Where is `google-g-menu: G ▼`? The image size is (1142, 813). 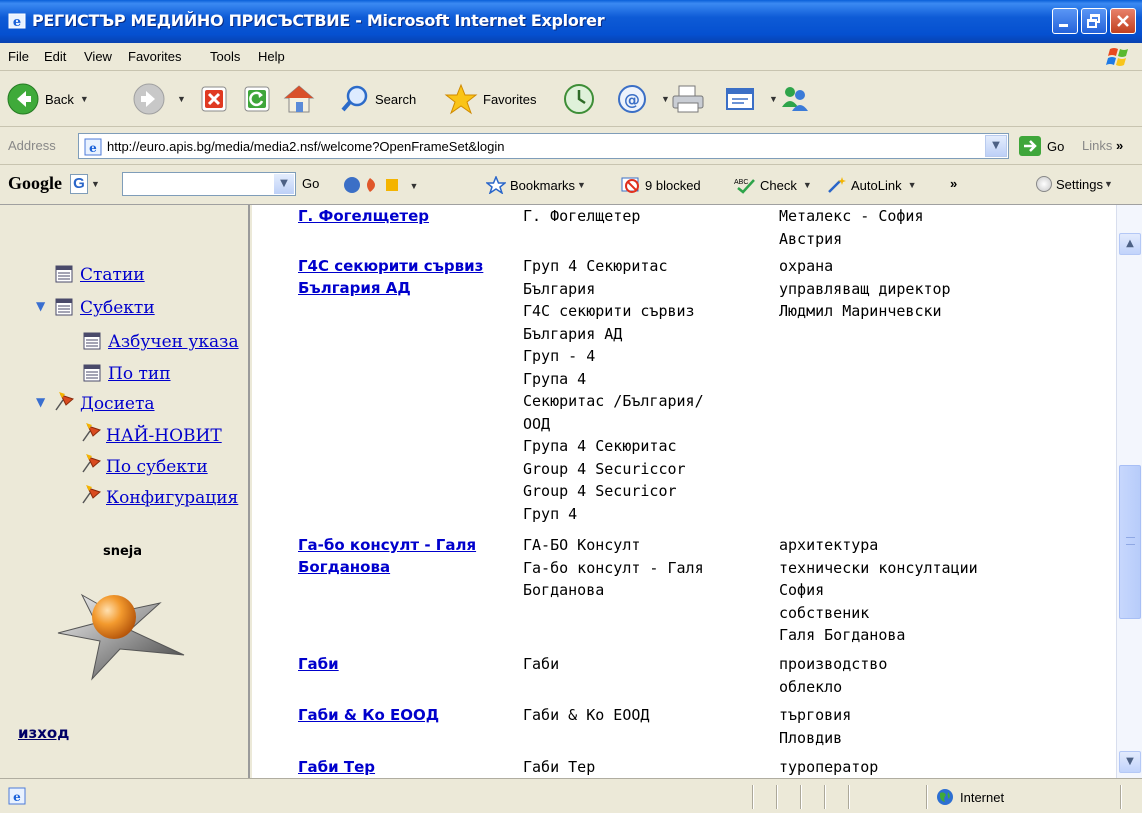 google-g-menu: G ▼ is located at coordinates (85, 184).